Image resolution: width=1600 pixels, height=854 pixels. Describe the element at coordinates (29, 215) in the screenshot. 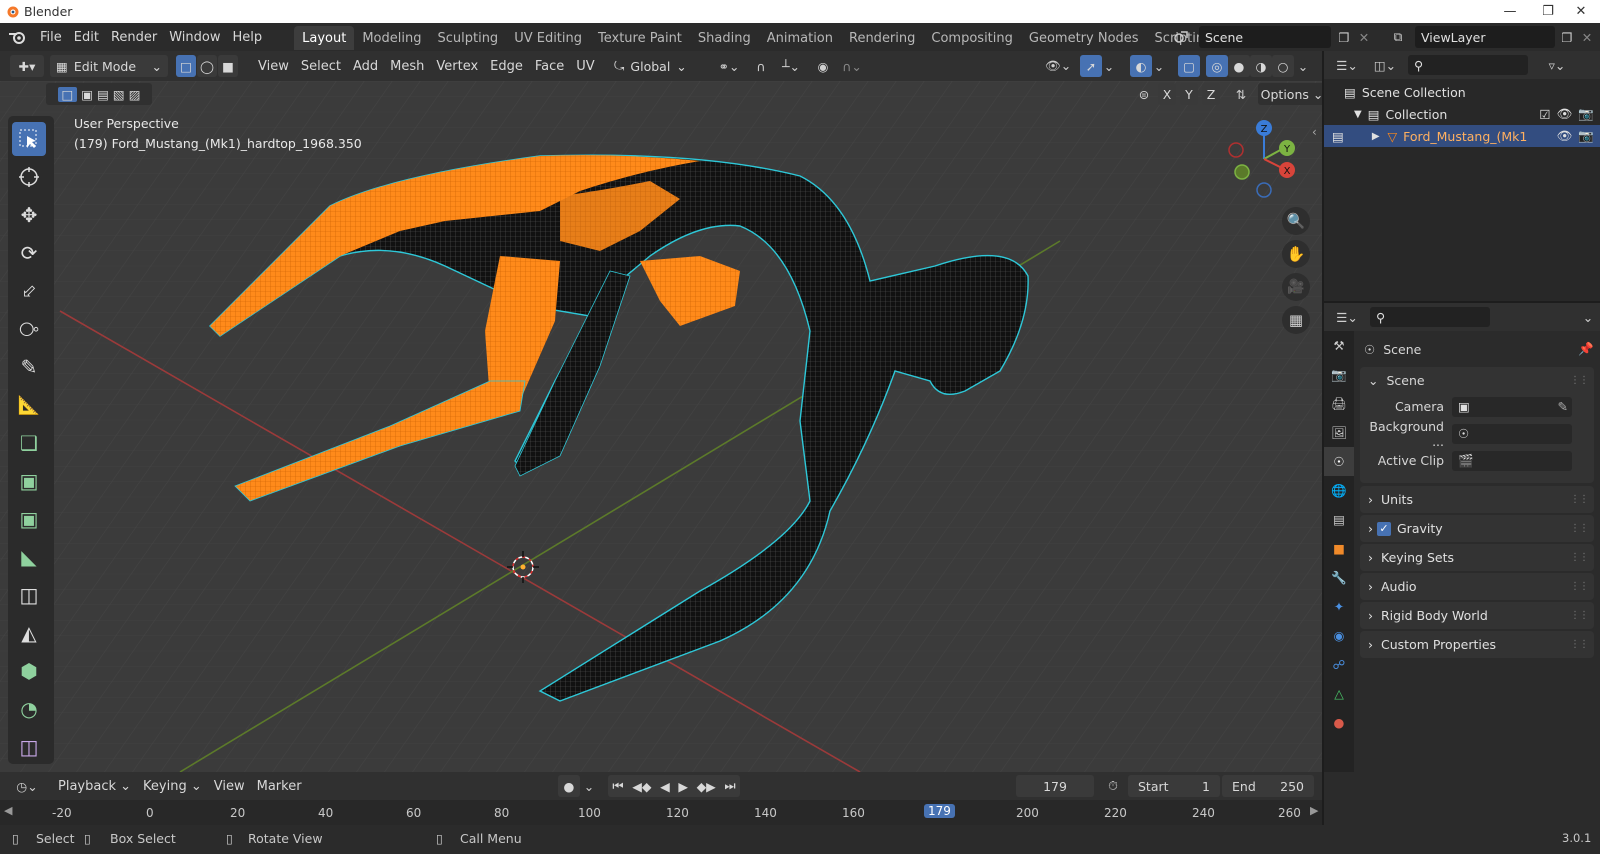

I see `move-tool-icon: ✥` at that location.